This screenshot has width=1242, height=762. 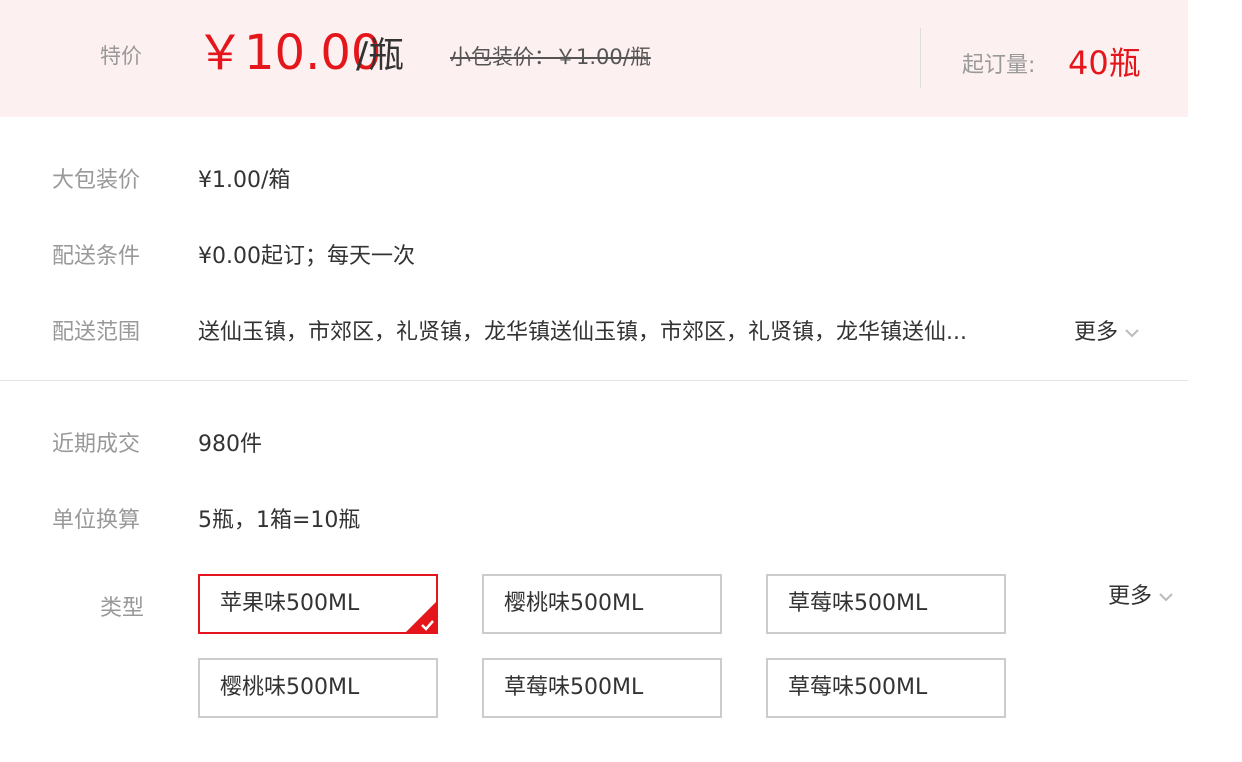 I want to click on unit-conversion-label: 单位换算, so click(x=96, y=520).